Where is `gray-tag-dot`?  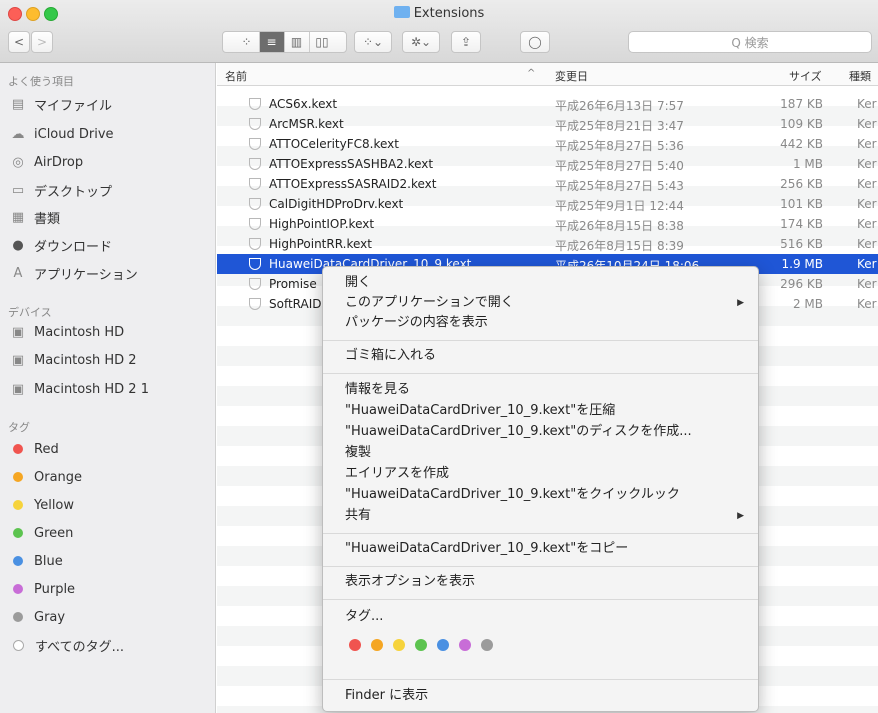
gray-tag-dot is located at coordinates (487, 645).